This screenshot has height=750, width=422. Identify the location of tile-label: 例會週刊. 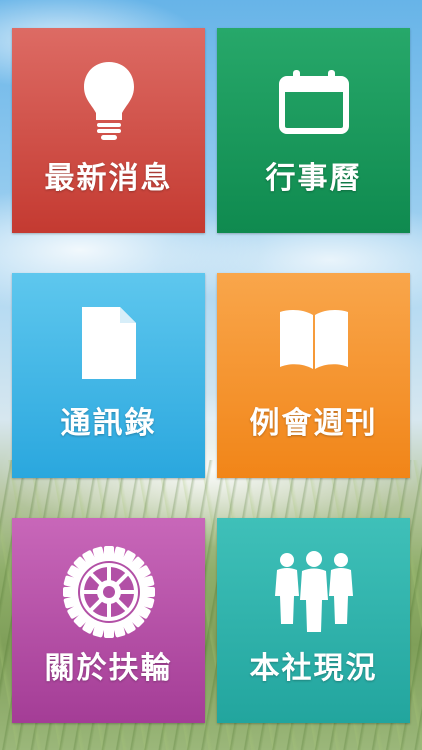
(313, 423).